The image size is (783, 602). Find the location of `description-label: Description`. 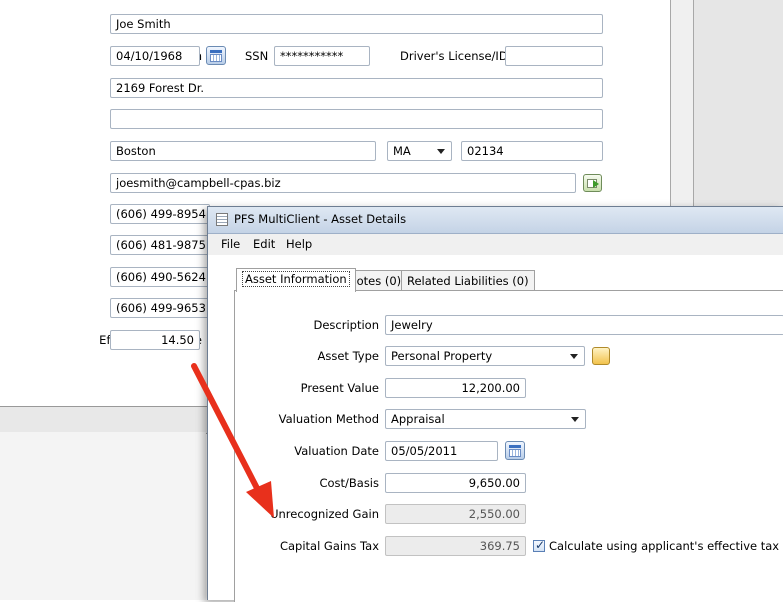

description-label: Description is located at coordinates (346, 325).